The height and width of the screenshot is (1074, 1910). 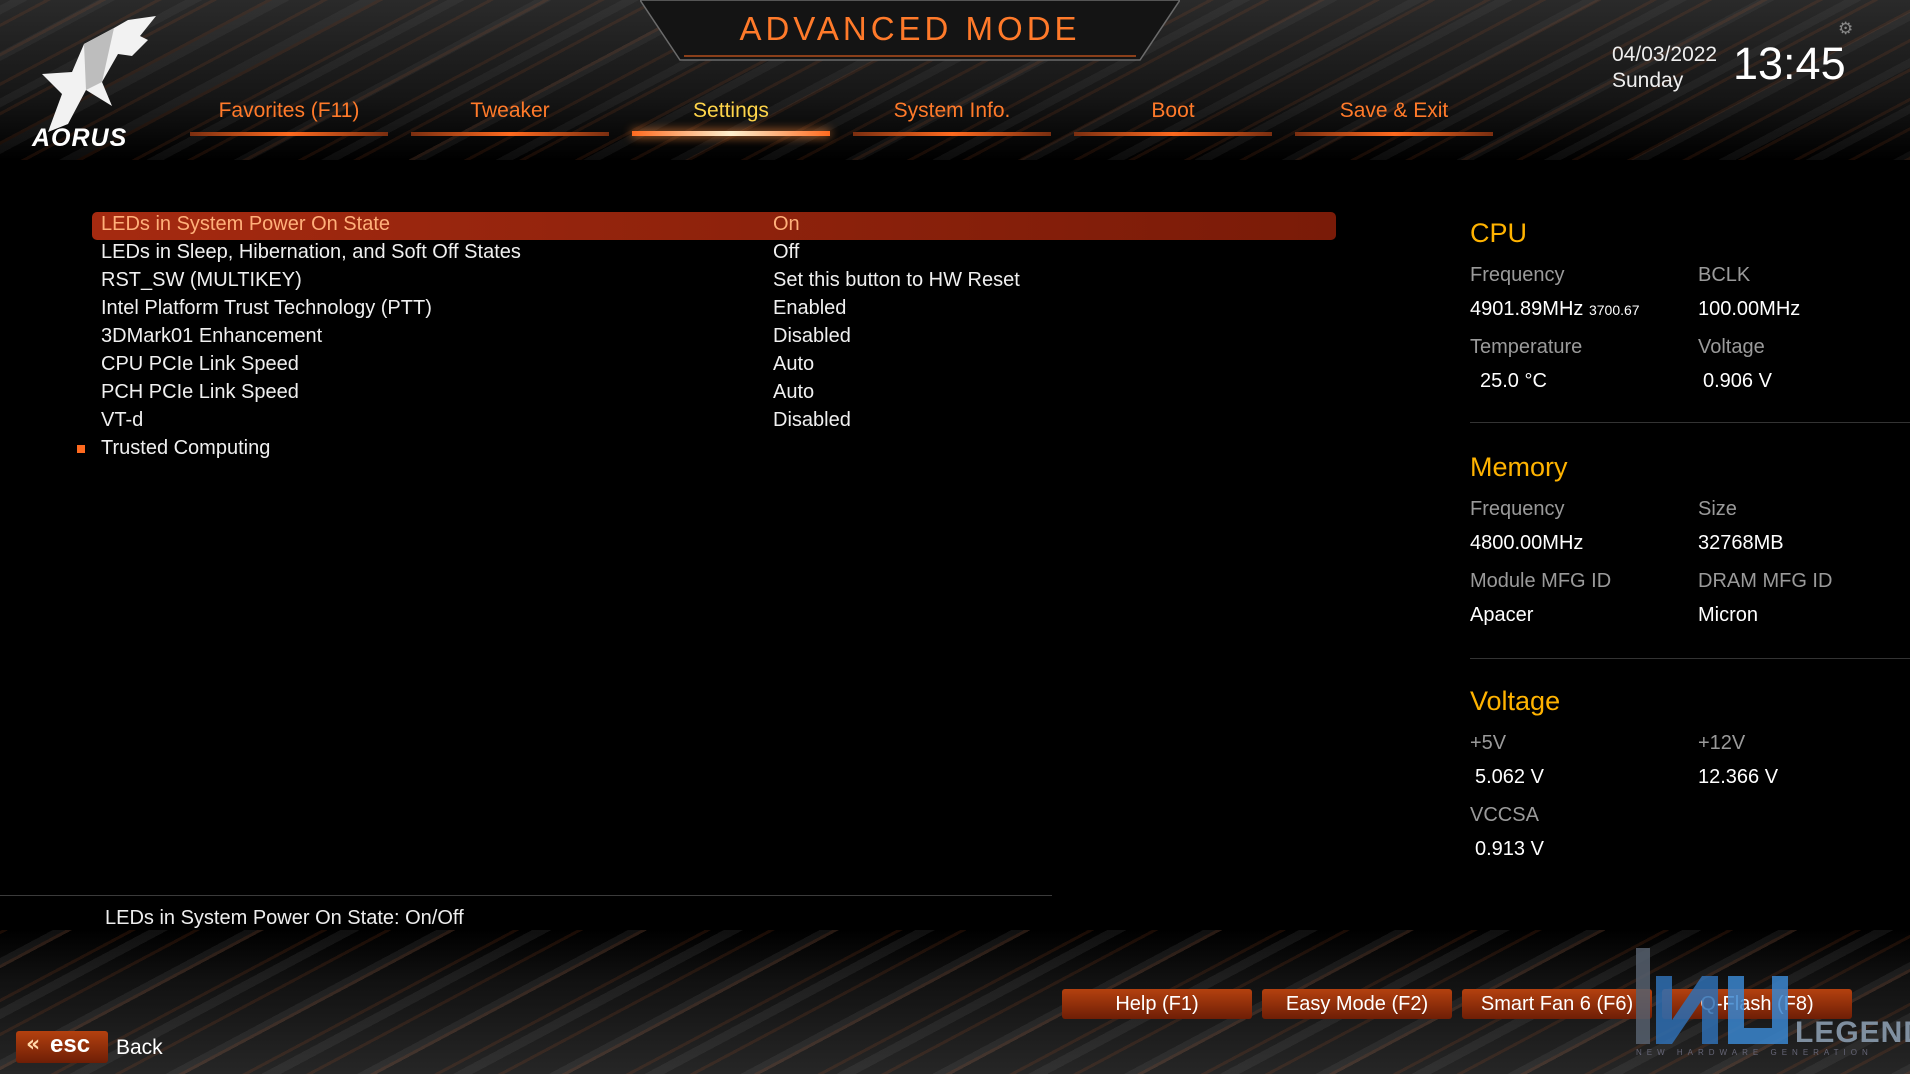 I want to click on vccsa-value: 0.913 V, so click(x=1509, y=849).